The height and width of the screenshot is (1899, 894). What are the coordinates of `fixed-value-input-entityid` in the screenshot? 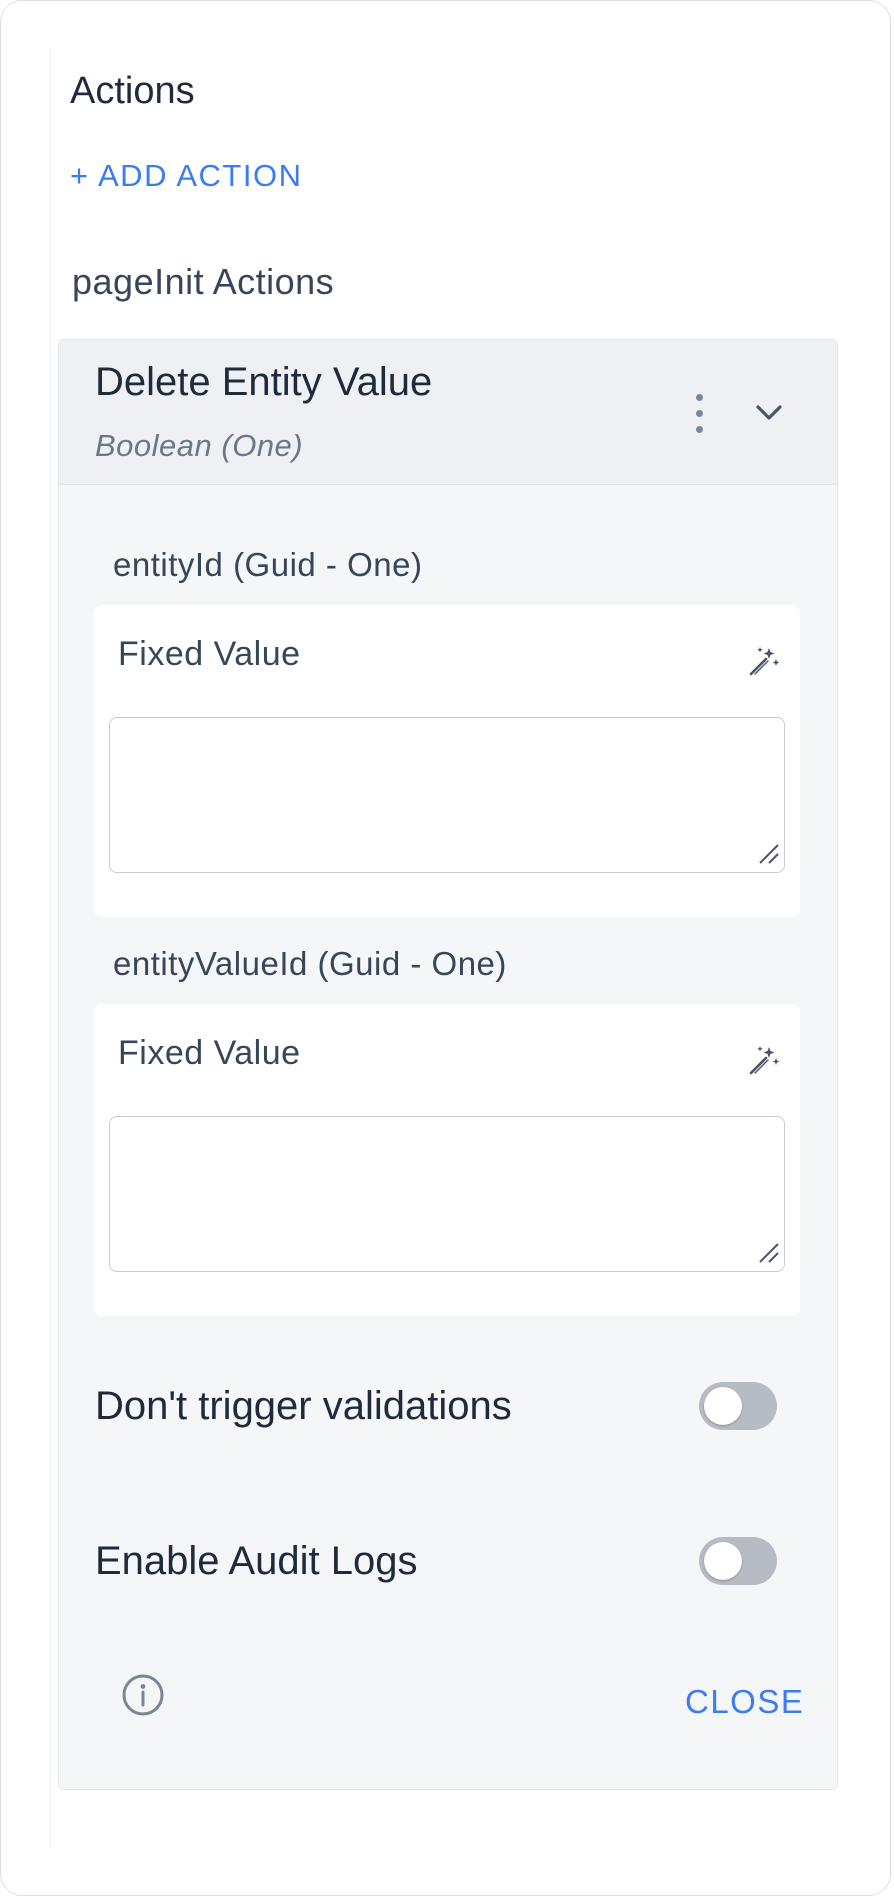 It's located at (447, 795).